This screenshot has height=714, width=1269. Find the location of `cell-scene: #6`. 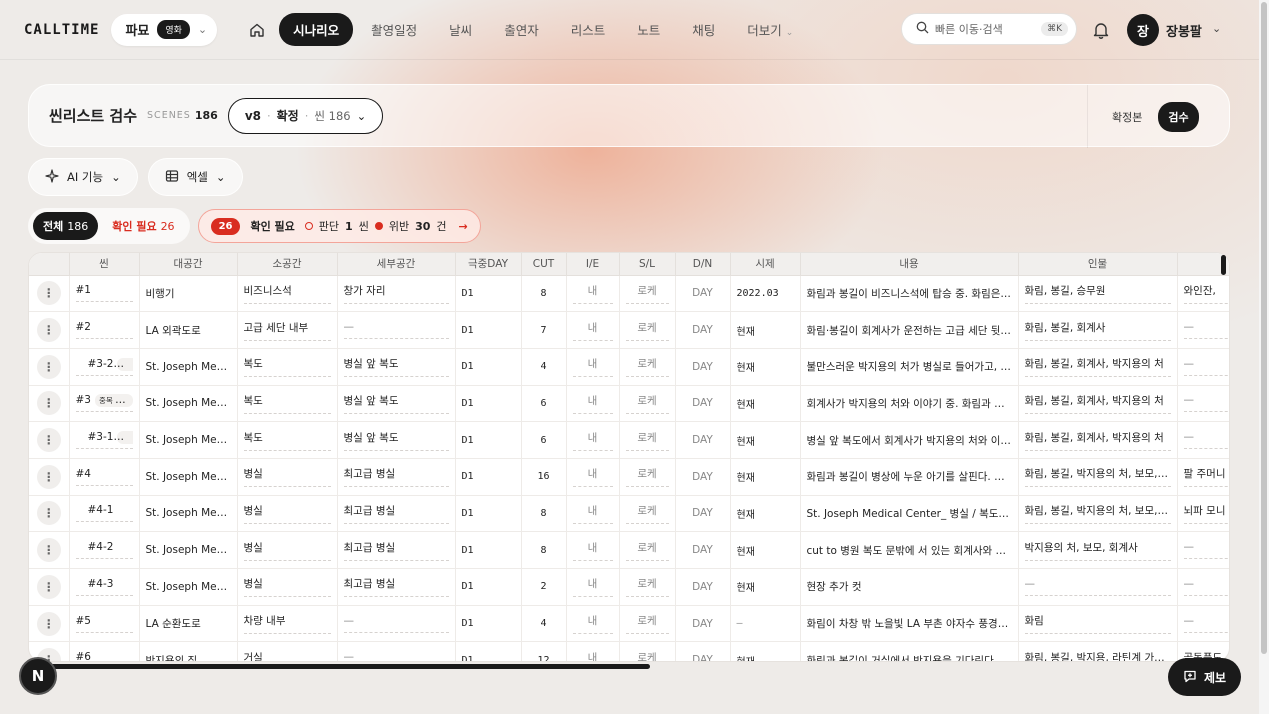

cell-scene: #6 is located at coordinates (104, 651).